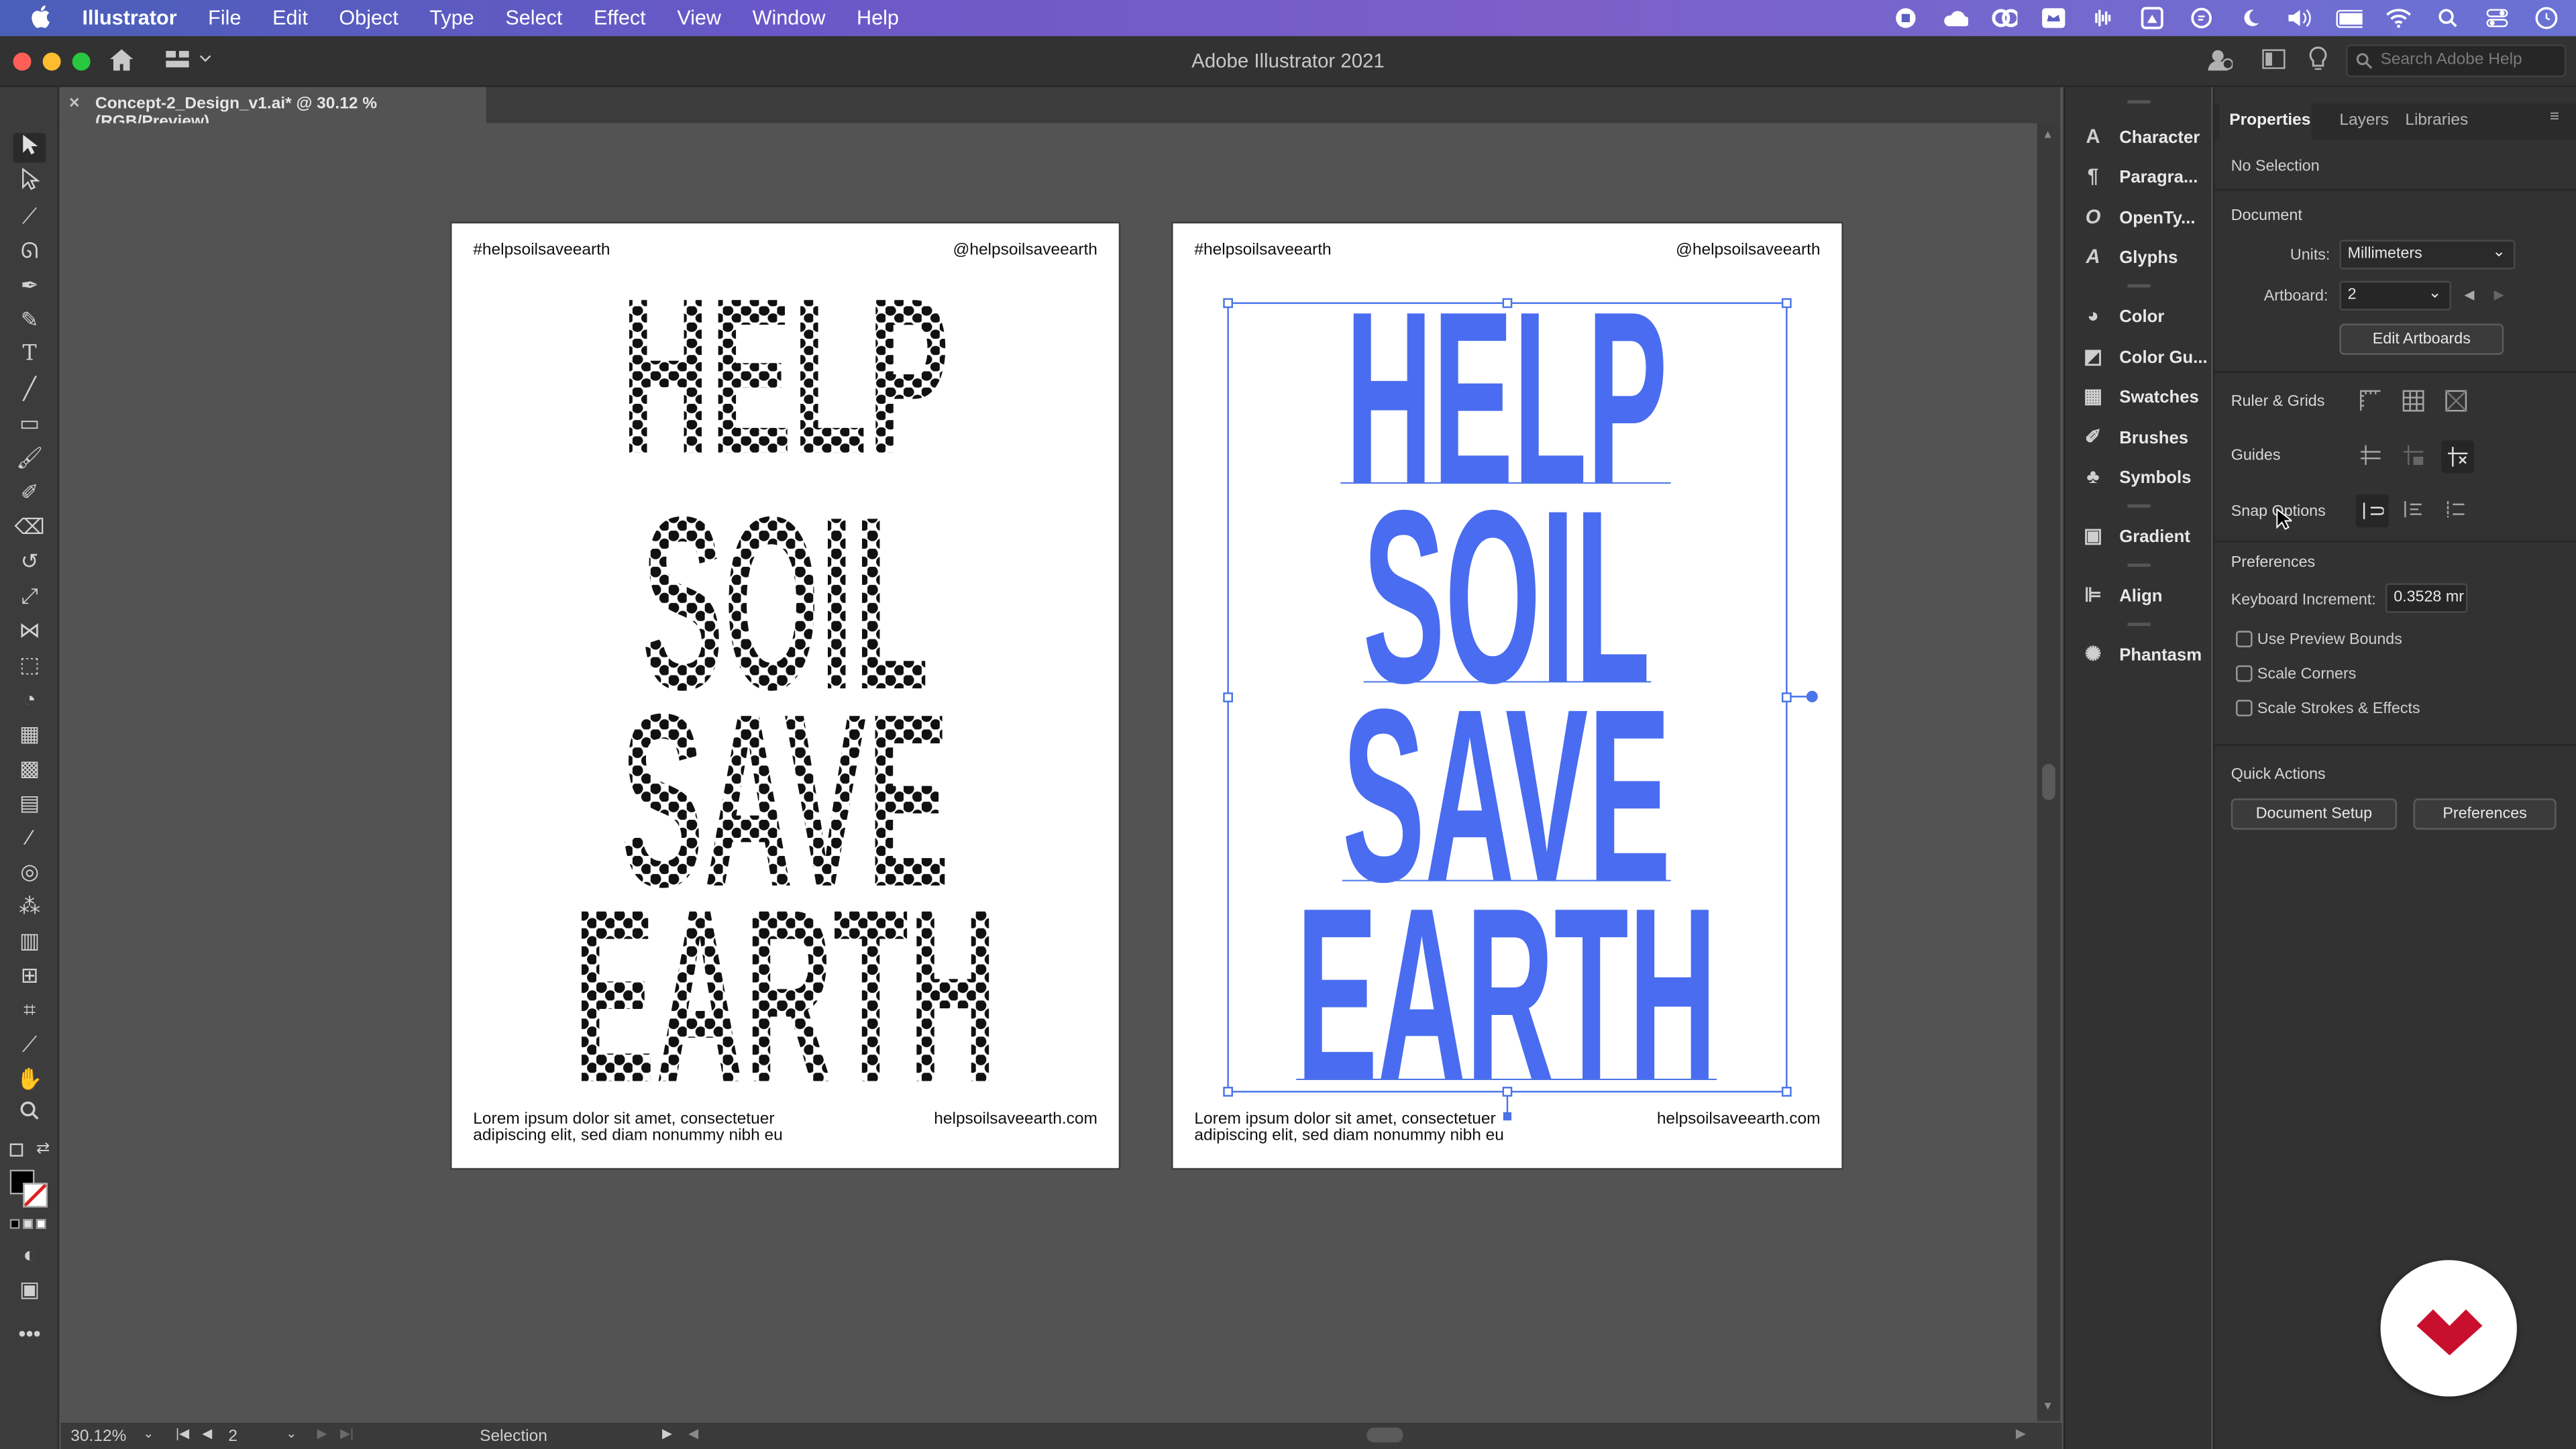 Image resolution: width=2576 pixels, height=1449 pixels. What do you see at coordinates (2436, 121) in the screenshot?
I see `tab-libraries: Libraries` at bounding box center [2436, 121].